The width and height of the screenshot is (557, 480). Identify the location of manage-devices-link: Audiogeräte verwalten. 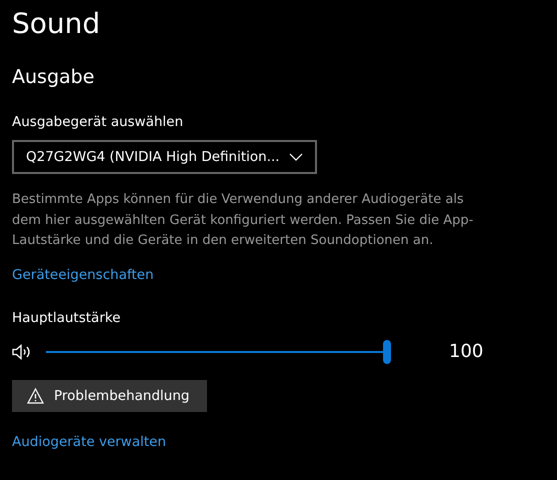
(89, 441).